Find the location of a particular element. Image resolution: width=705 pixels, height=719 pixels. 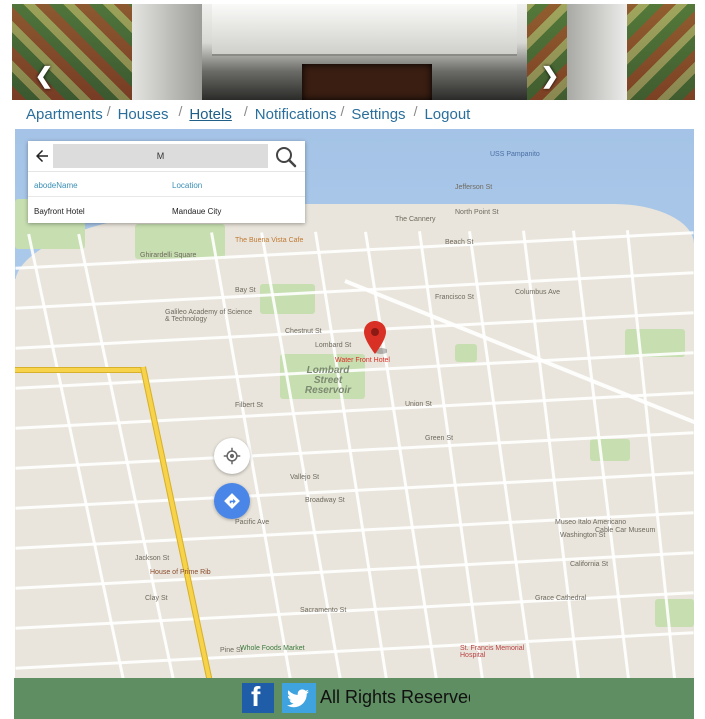

street-label: Broadway St is located at coordinates (325, 500).